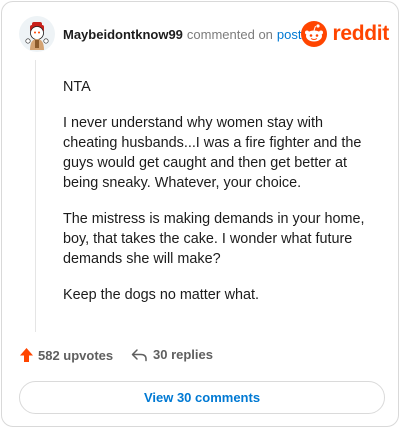  I want to click on post-link: post, so click(289, 34).